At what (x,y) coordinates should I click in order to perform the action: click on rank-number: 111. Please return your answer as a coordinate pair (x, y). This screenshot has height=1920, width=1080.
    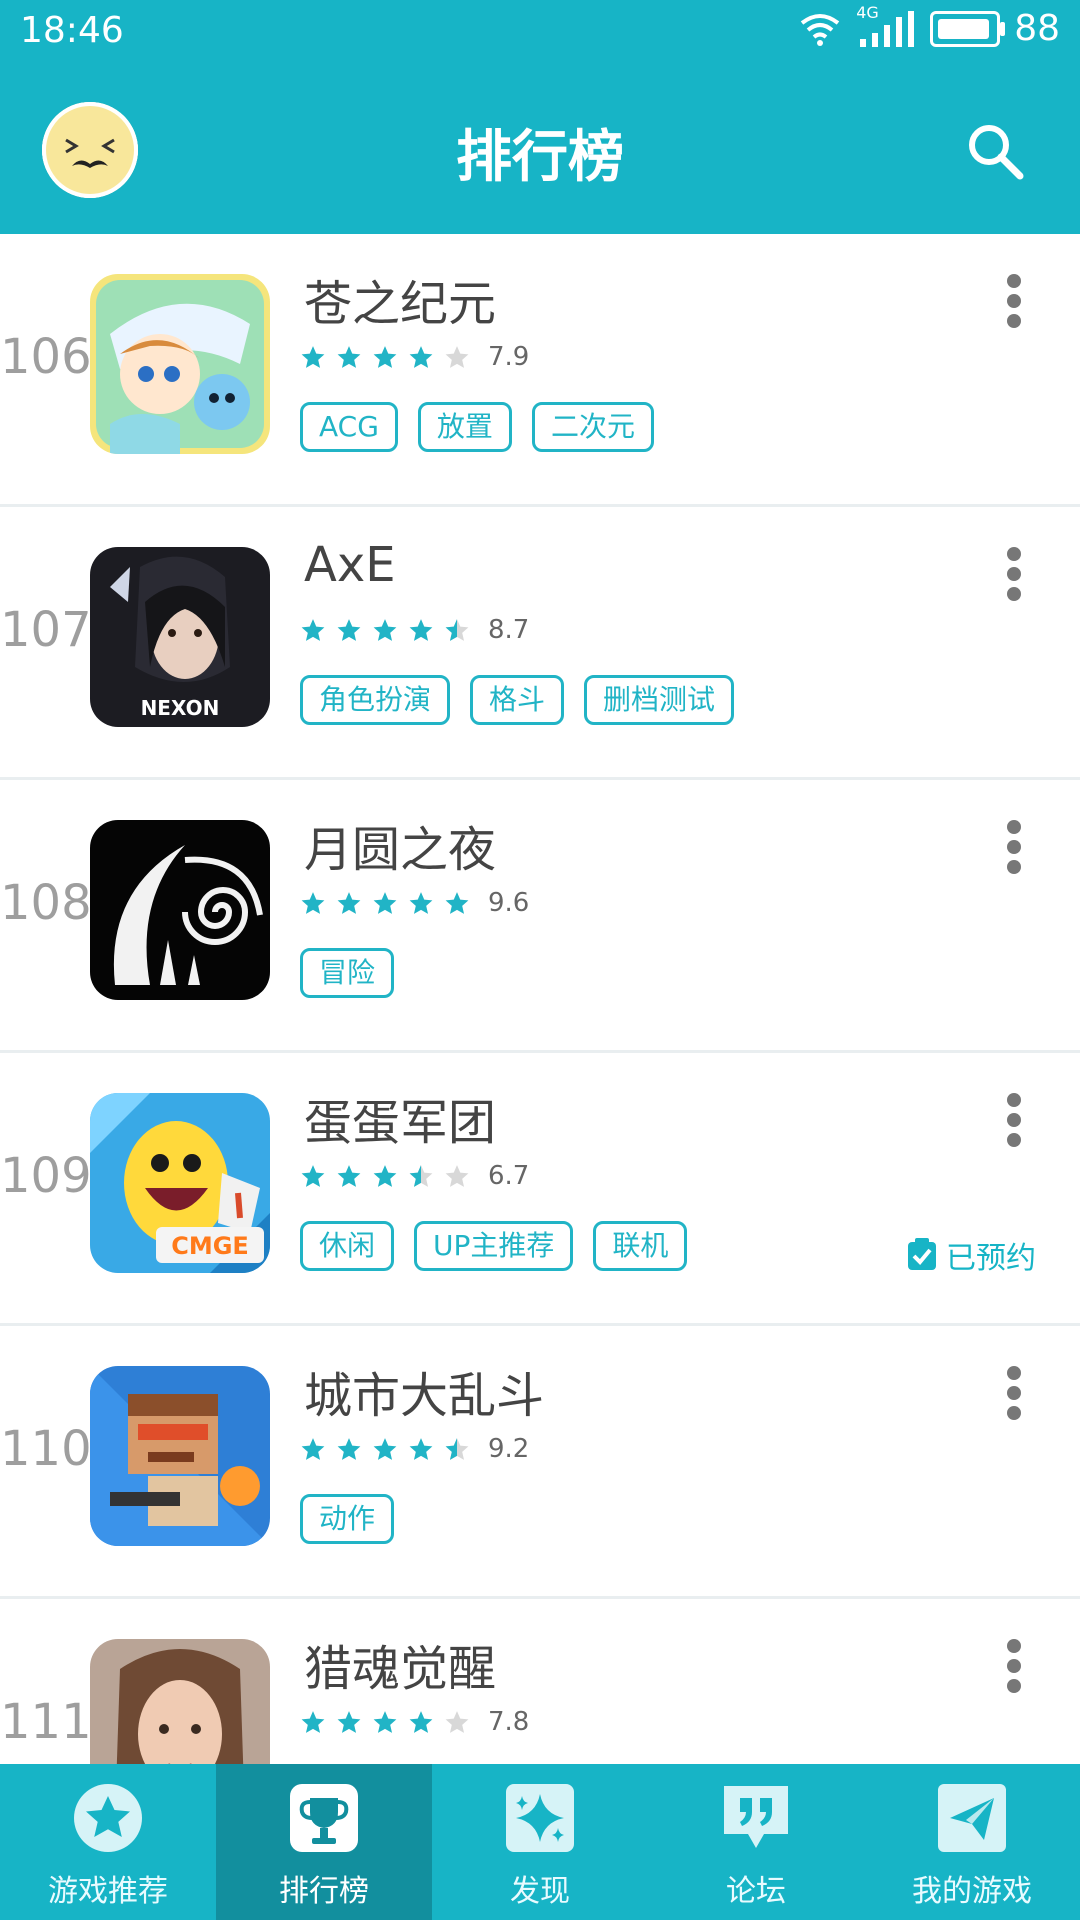
    Looking at the image, I should click on (46, 1722).